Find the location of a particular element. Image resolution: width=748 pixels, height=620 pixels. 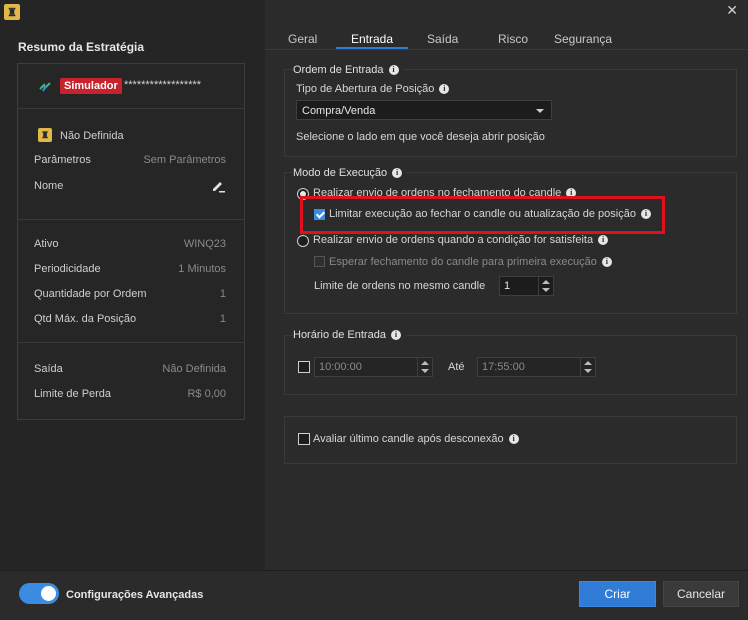

simulator-badge: Simulador is located at coordinates (91, 86).